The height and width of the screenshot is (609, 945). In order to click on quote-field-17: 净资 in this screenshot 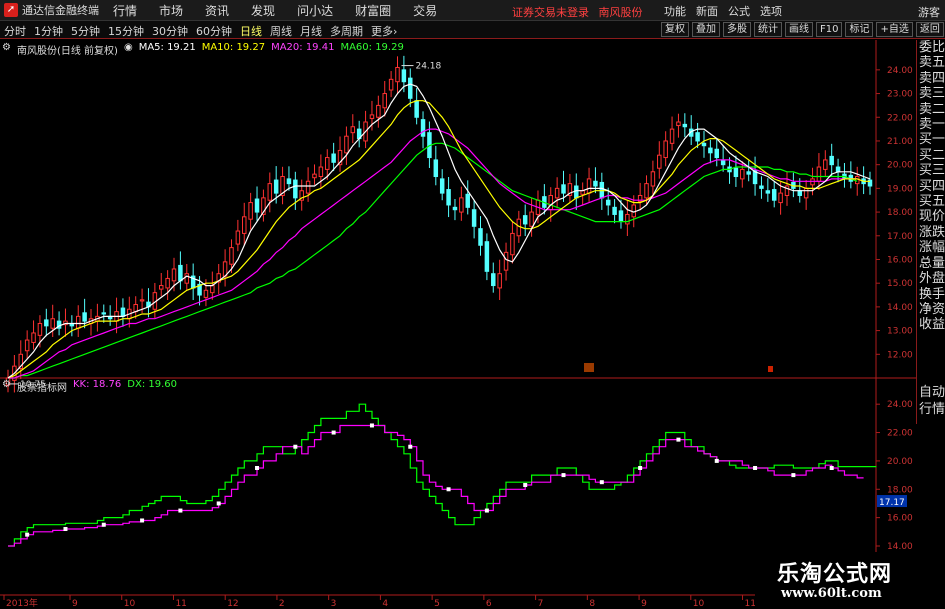, I will do `click(932, 309)`.